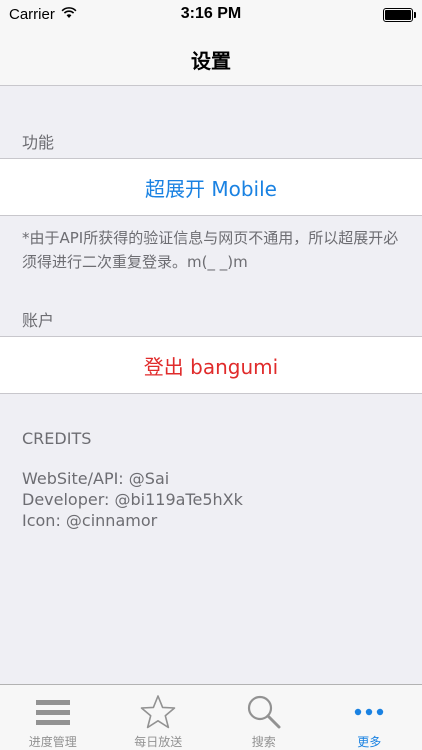  Describe the element at coordinates (57, 438) in the screenshot. I see `credits-title: CREDITS` at that location.